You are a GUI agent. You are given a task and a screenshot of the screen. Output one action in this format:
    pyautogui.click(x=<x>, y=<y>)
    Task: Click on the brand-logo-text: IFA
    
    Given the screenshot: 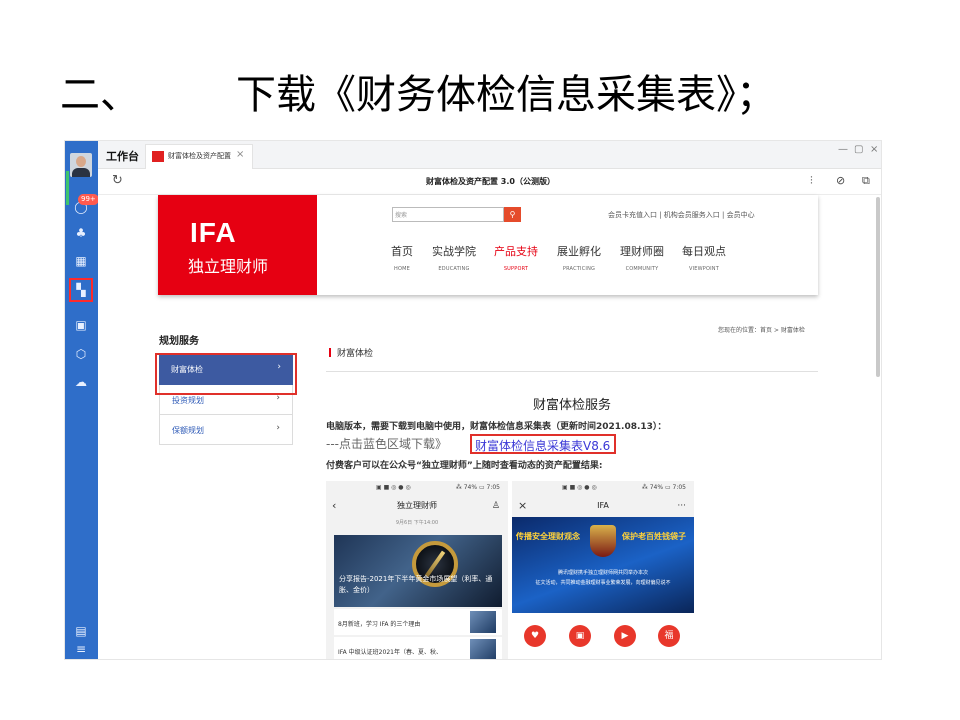 What is the action you would take?
    pyautogui.click(x=213, y=232)
    